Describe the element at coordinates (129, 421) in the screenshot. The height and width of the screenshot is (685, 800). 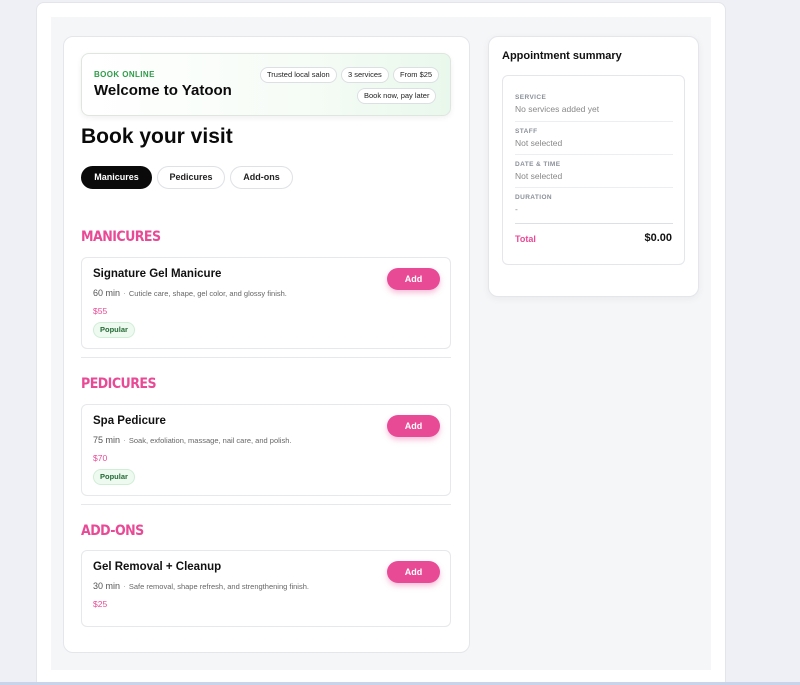
I see `service-name: Spa Pedicure` at that location.